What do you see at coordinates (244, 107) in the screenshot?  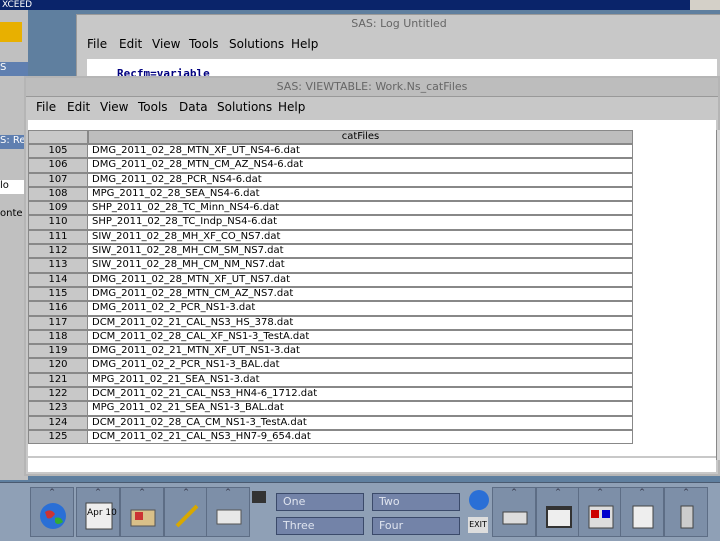 I see `vt-menu-solutions: Solutions` at bounding box center [244, 107].